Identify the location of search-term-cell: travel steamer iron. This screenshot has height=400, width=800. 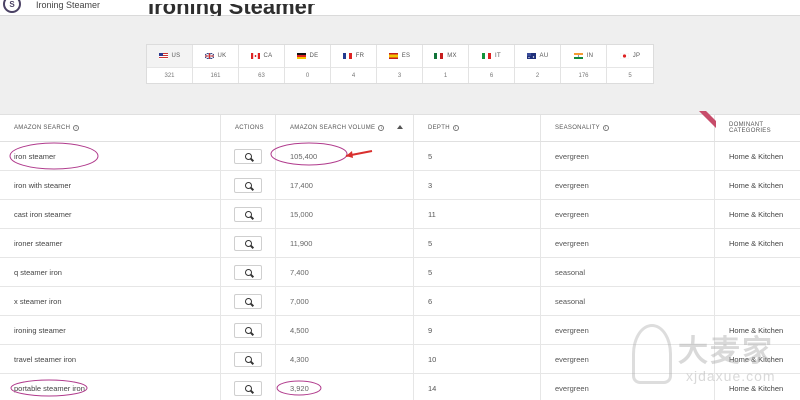
(110, 359).